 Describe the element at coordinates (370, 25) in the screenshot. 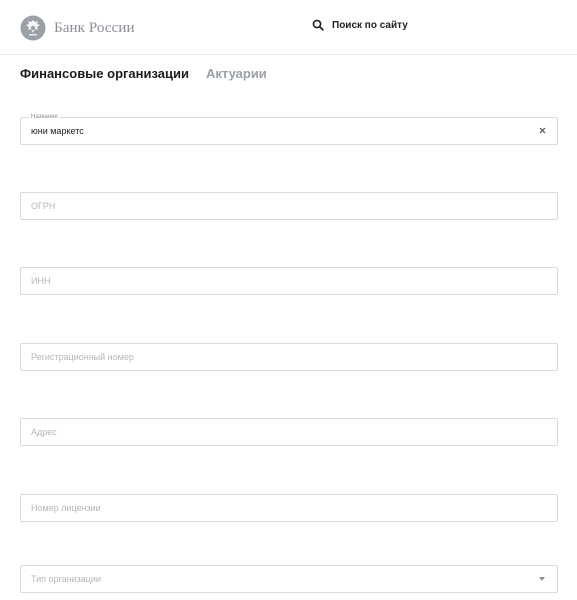

I see `site-search-label: Поиск по сайту` at that location.